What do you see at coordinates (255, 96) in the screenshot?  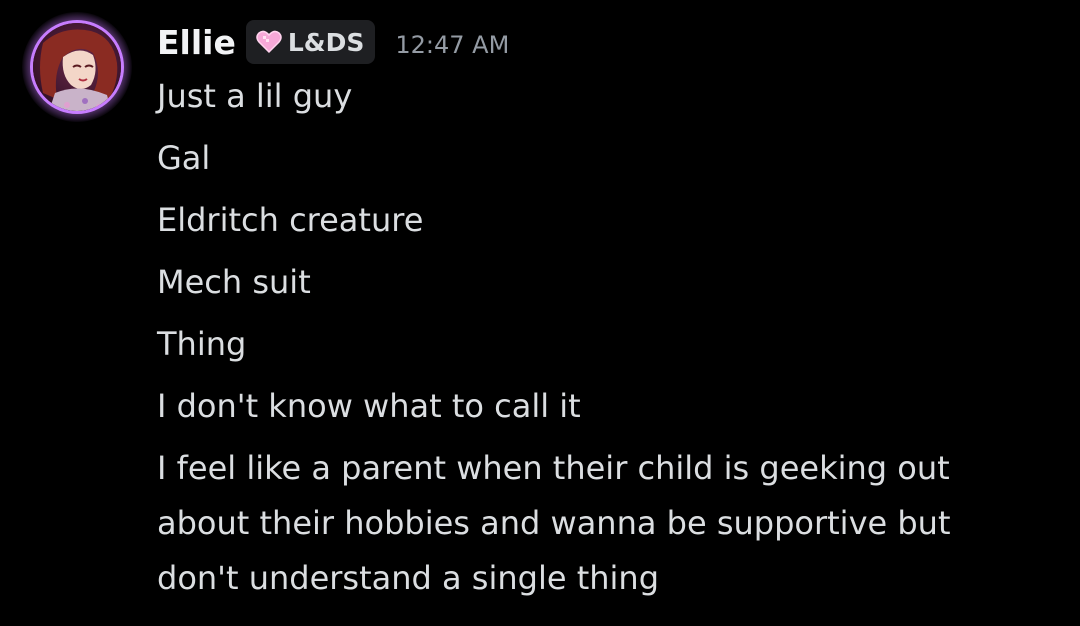 I see `message-line: Just a lil guy` at bounding box center [255, 96].